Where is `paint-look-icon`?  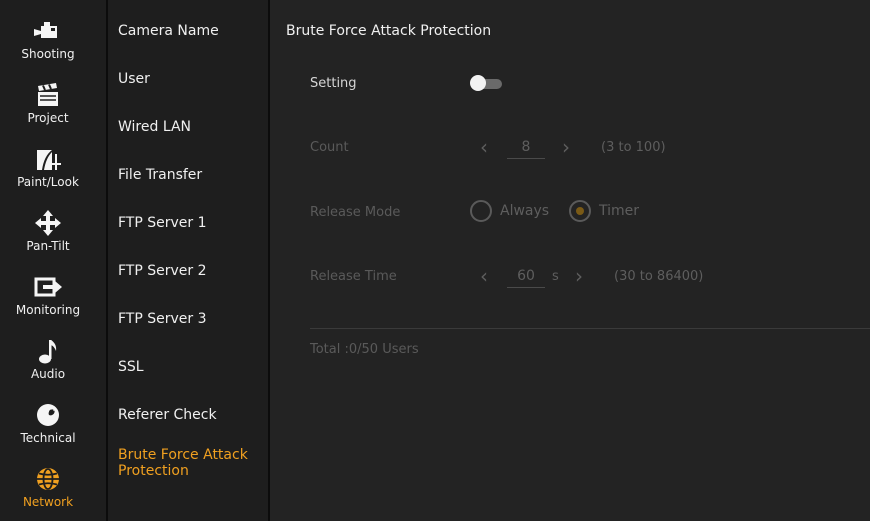
paint-look-icon is located at coordinates (48, 159).